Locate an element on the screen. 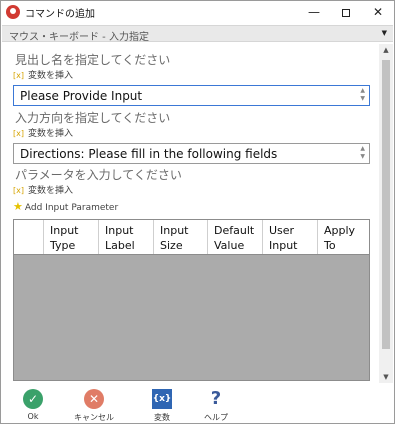 The image size is (395, 424). maximize-icon is located at coordinates (346, 12).